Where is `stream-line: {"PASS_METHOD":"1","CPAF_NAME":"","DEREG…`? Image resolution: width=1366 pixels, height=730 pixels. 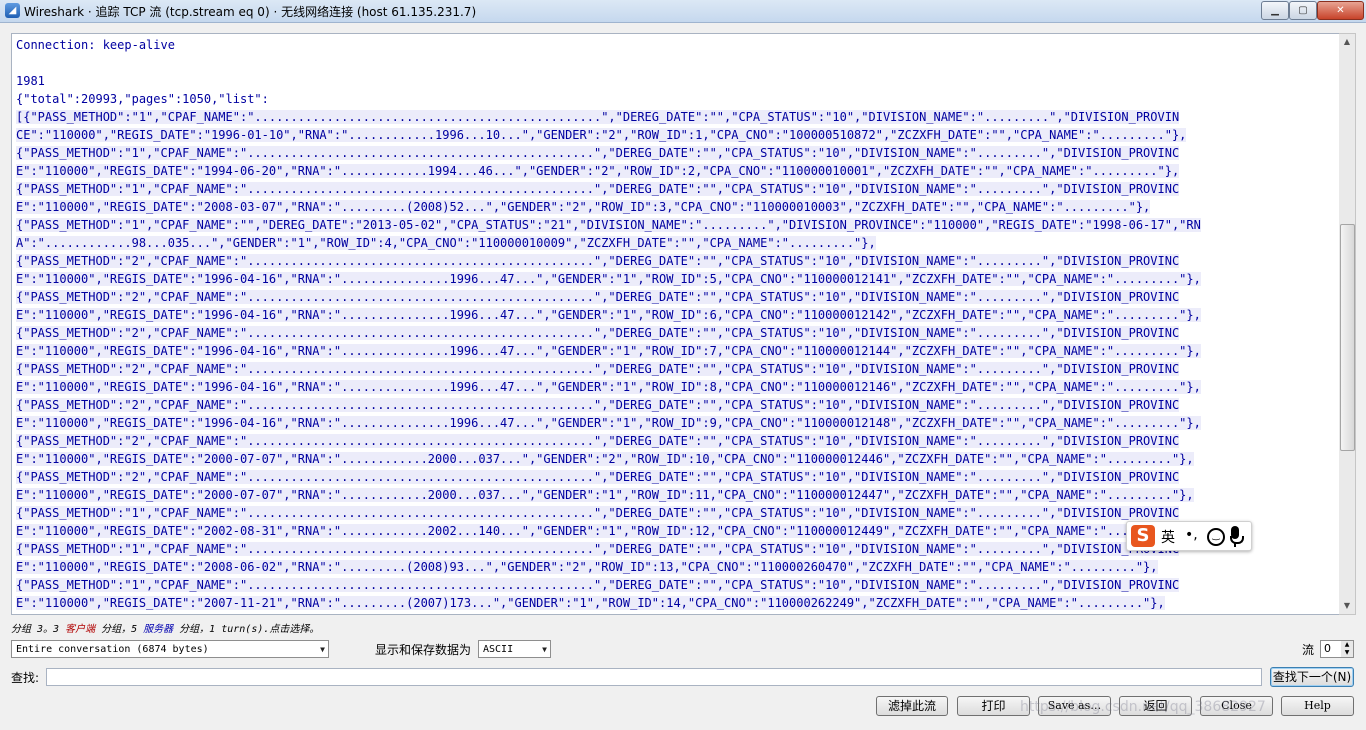 stream-line: {"PASS_METHOD":"1","CPAF_NAME":"","DEREG… is located at coordinates (608, 225).